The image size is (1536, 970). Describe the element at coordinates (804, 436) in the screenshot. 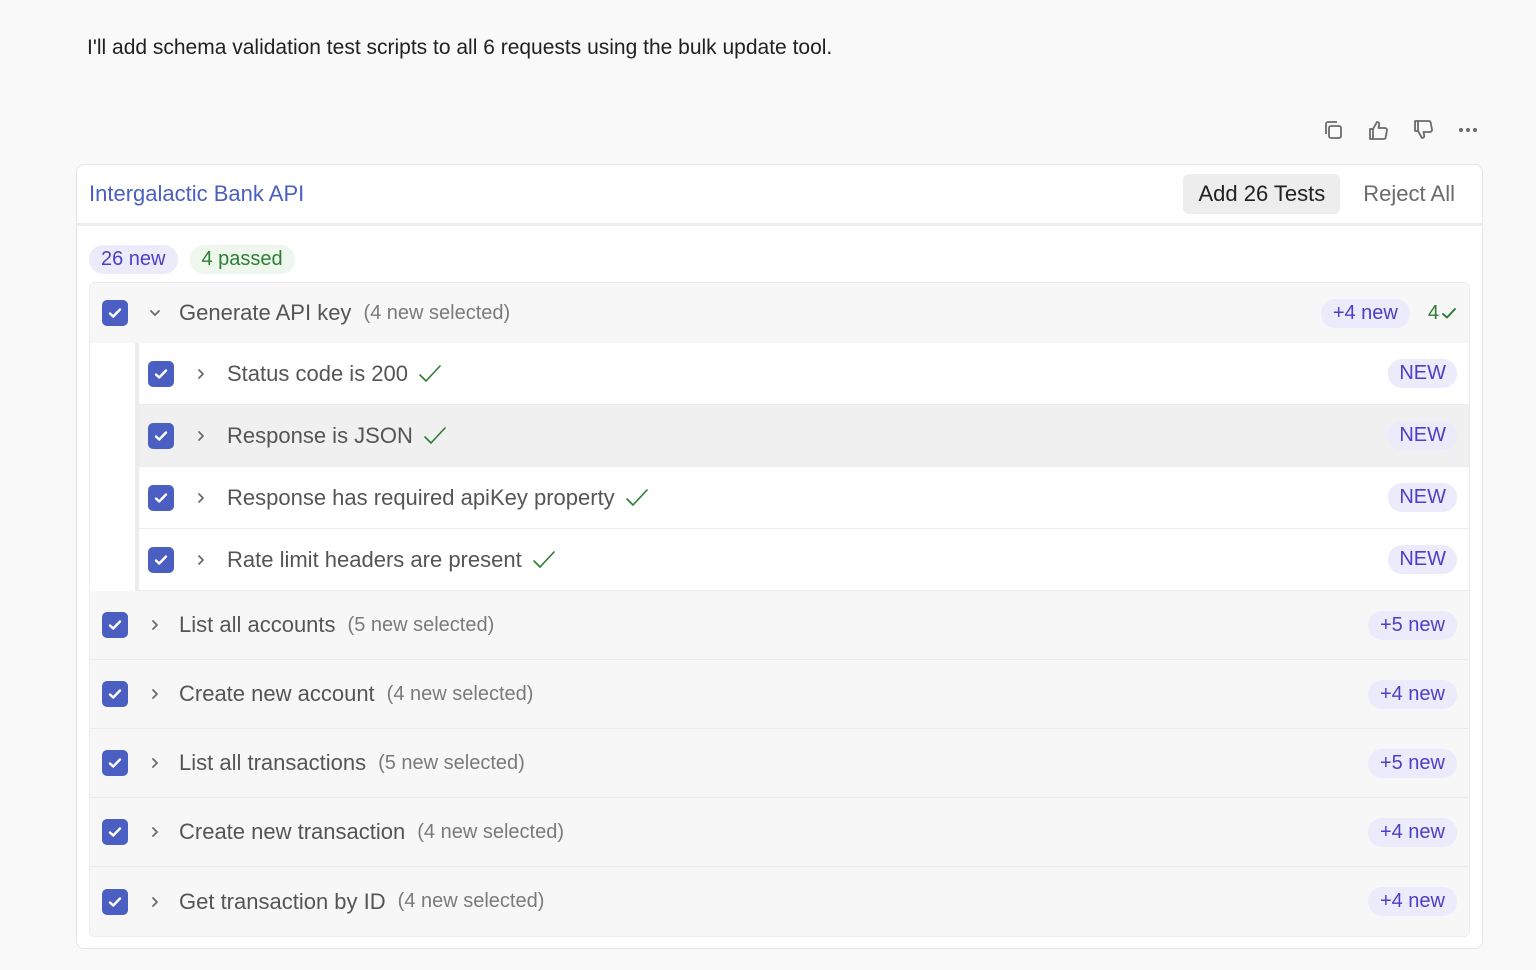

I see `test-row: Response is JSON NEW` at that location.